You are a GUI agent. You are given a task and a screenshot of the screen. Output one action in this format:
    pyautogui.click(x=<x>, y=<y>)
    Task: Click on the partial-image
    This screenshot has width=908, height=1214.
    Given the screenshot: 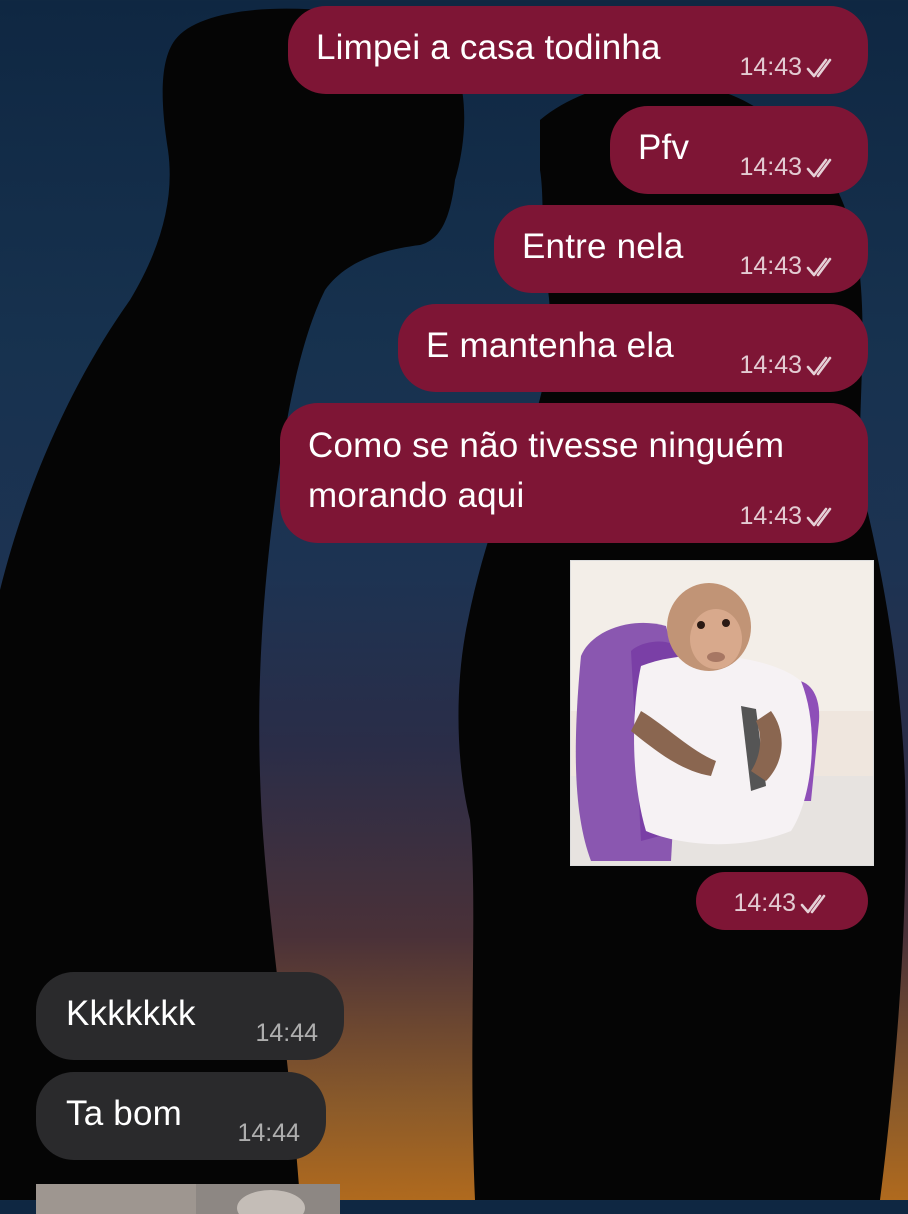 What is the action you would take?
    pyautogui.click(x=188, y=1199)
    